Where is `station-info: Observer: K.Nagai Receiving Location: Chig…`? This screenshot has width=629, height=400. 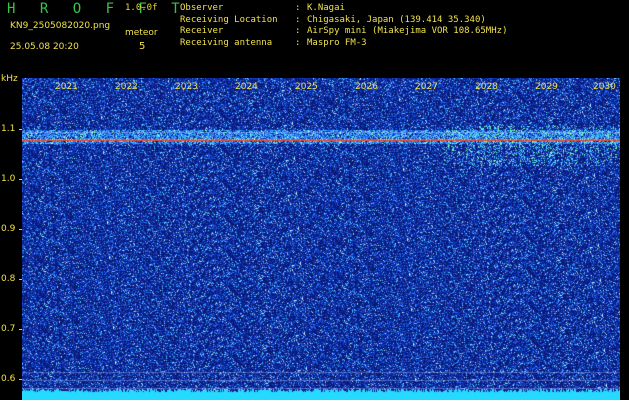 station-info: Observer: K.Nagai Receiving Location: Chig… is located at coordinates (343, 26).